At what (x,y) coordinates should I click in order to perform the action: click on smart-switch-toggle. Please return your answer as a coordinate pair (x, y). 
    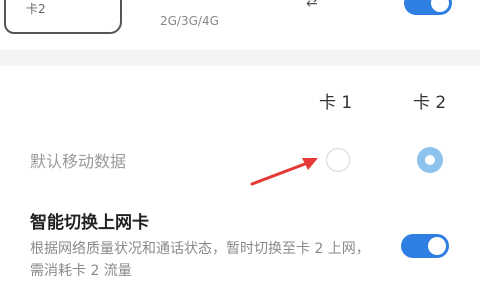
    Looking at the image, I should click on (425, 246).